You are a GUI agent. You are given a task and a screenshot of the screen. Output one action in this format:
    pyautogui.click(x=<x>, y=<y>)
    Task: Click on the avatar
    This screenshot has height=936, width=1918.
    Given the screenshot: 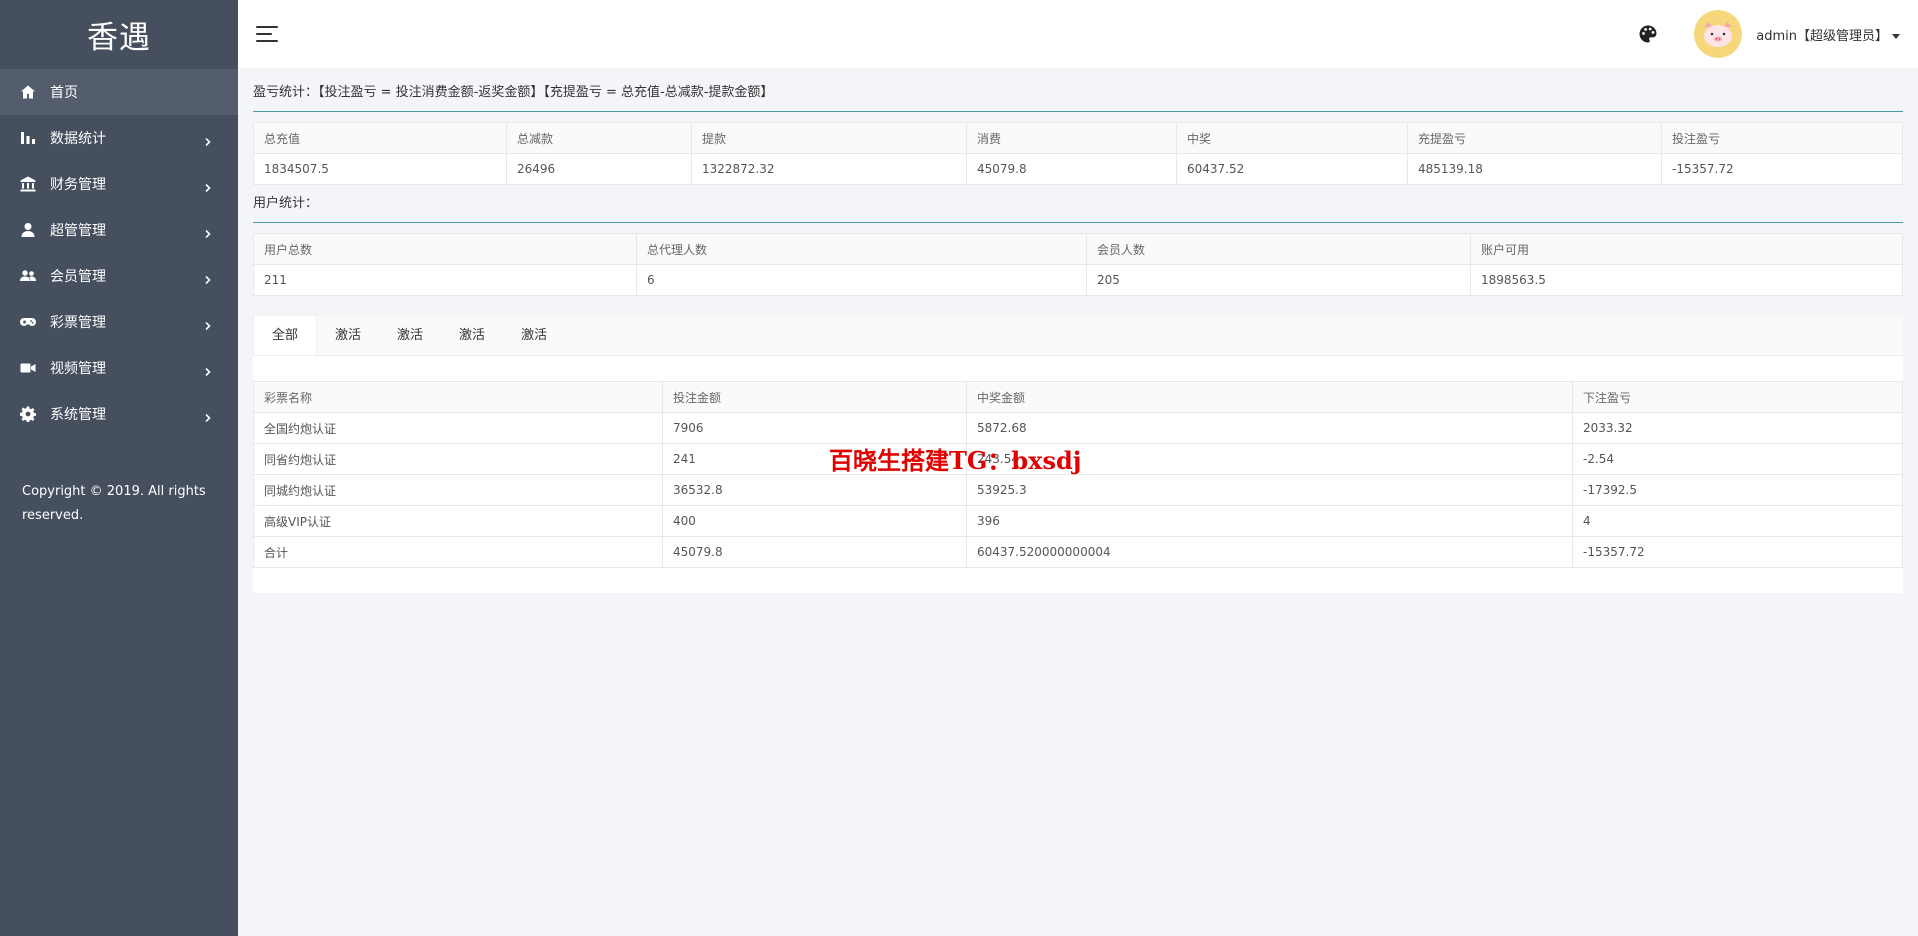 What is the action you would take?
    pyautogui.click(x=1718, y=34)
    